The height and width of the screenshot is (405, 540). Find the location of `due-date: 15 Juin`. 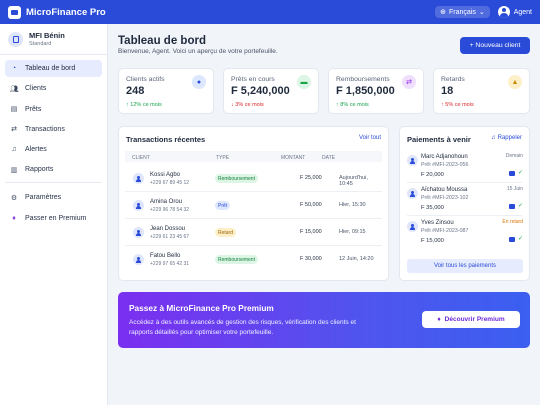

due-date: 15 Juin is located at coordinates (514, 189).